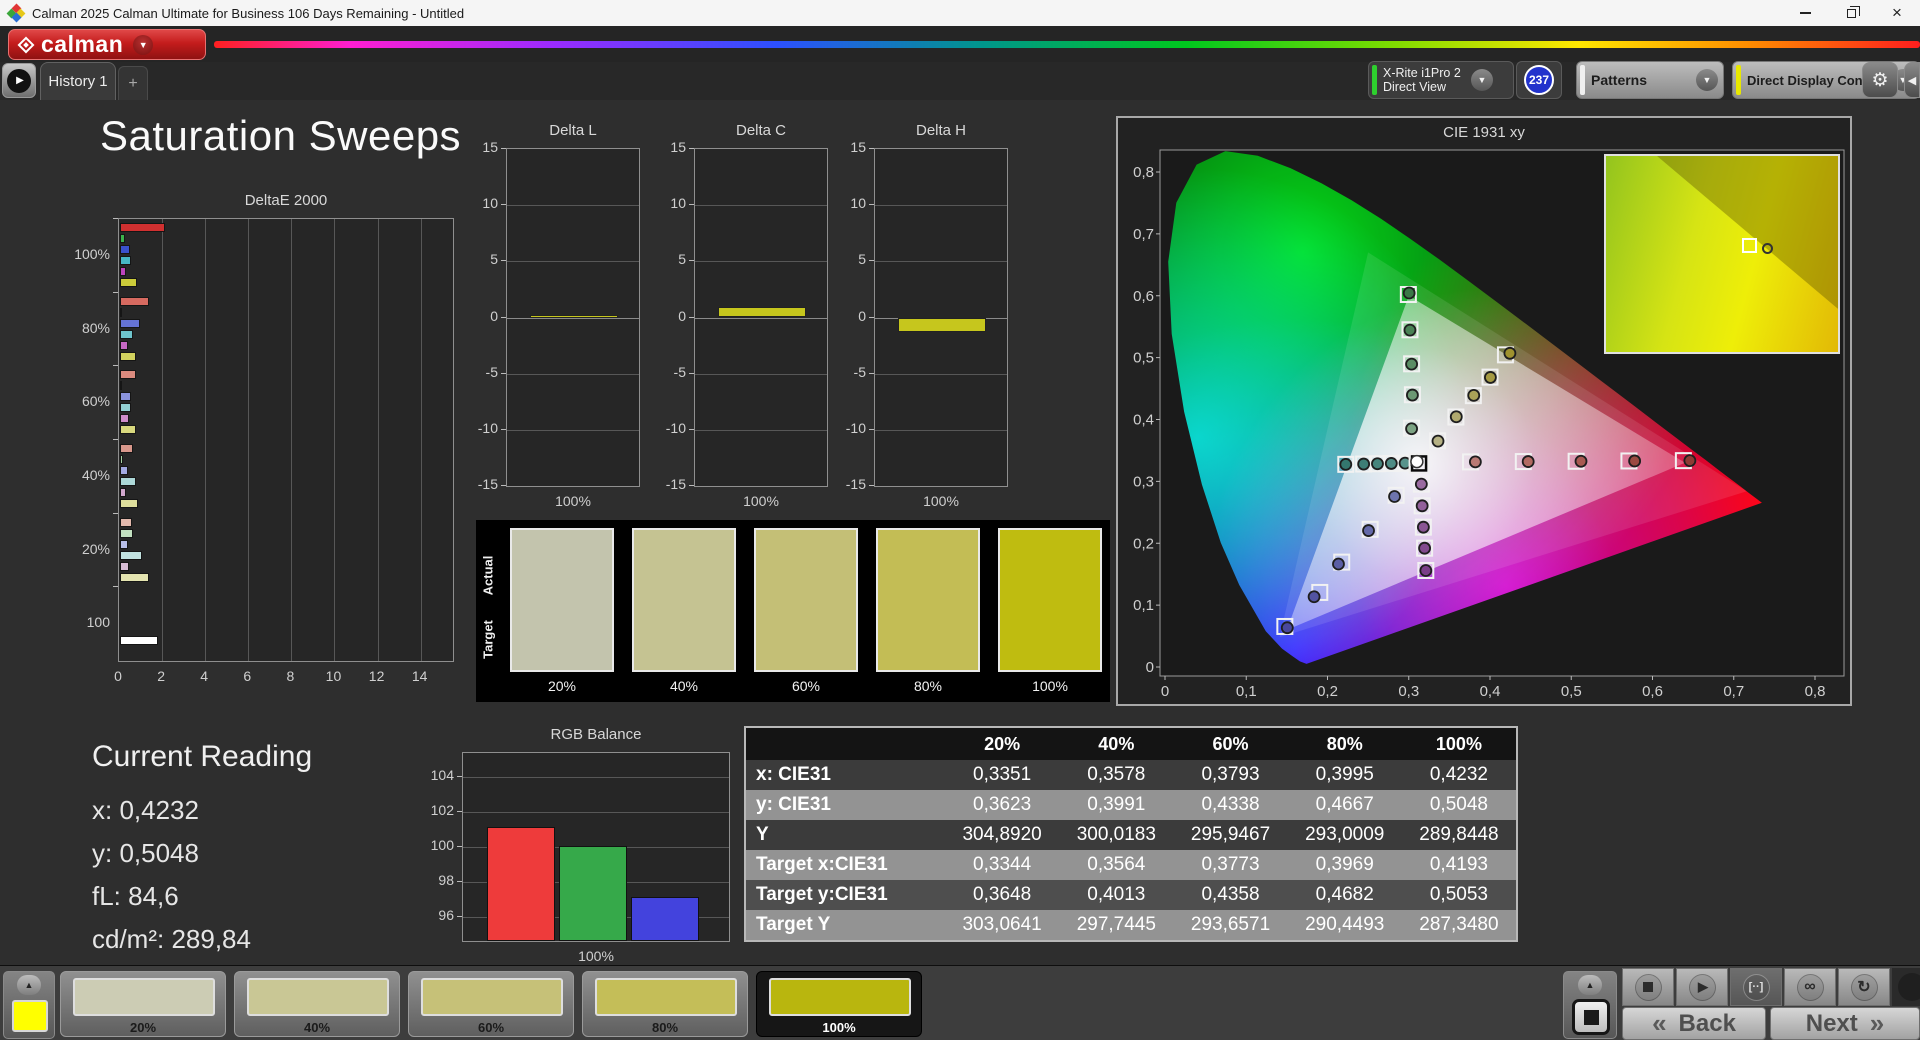  Describe the element at coordinates (562, 686) in the screenshot. I see `swatch-label: 20%` at that location.